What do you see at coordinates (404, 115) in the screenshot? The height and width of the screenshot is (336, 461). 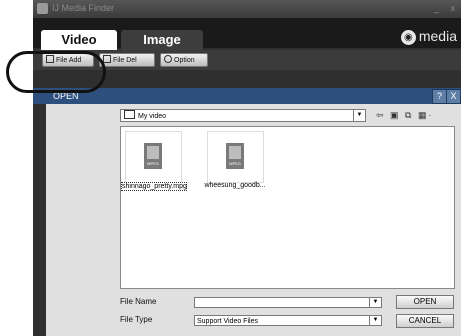 I see `nav-toolbar-icons: ⇦ ▣ ⧉ ▦·` at bounding box center [404, 115].